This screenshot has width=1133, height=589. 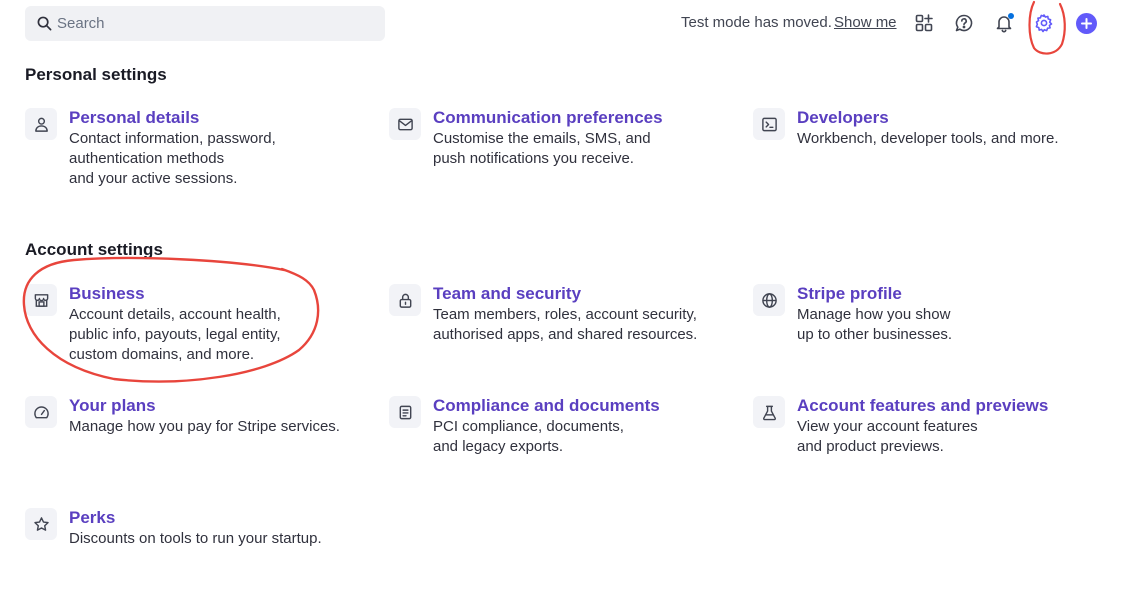 What do you see at coordinates (405, 300) in the screenshot?
I see `lock-icon` at bounding box center [405, 300].